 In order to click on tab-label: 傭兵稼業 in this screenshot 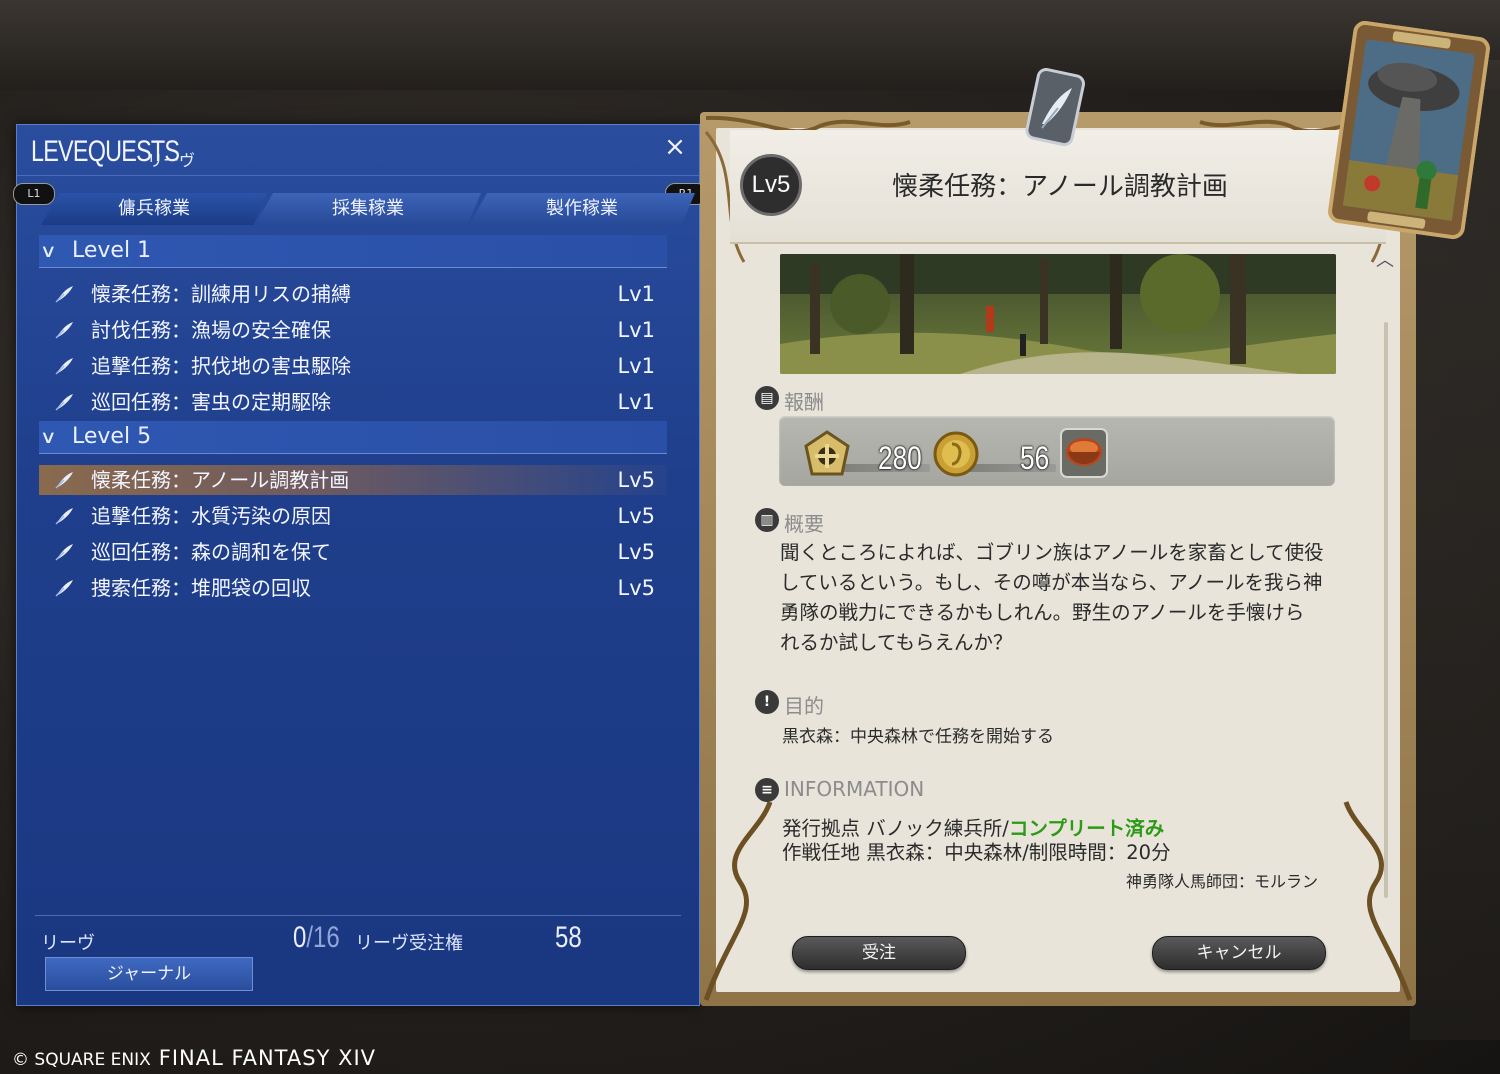, I will do `click(154, 208)`.